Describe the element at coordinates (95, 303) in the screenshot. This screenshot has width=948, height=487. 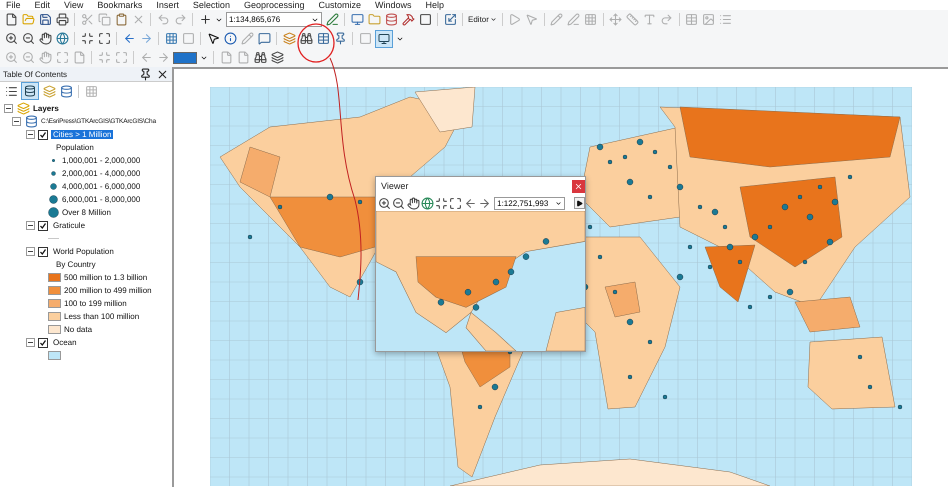
I see `legend-label: 100 to 199 million` at that location.